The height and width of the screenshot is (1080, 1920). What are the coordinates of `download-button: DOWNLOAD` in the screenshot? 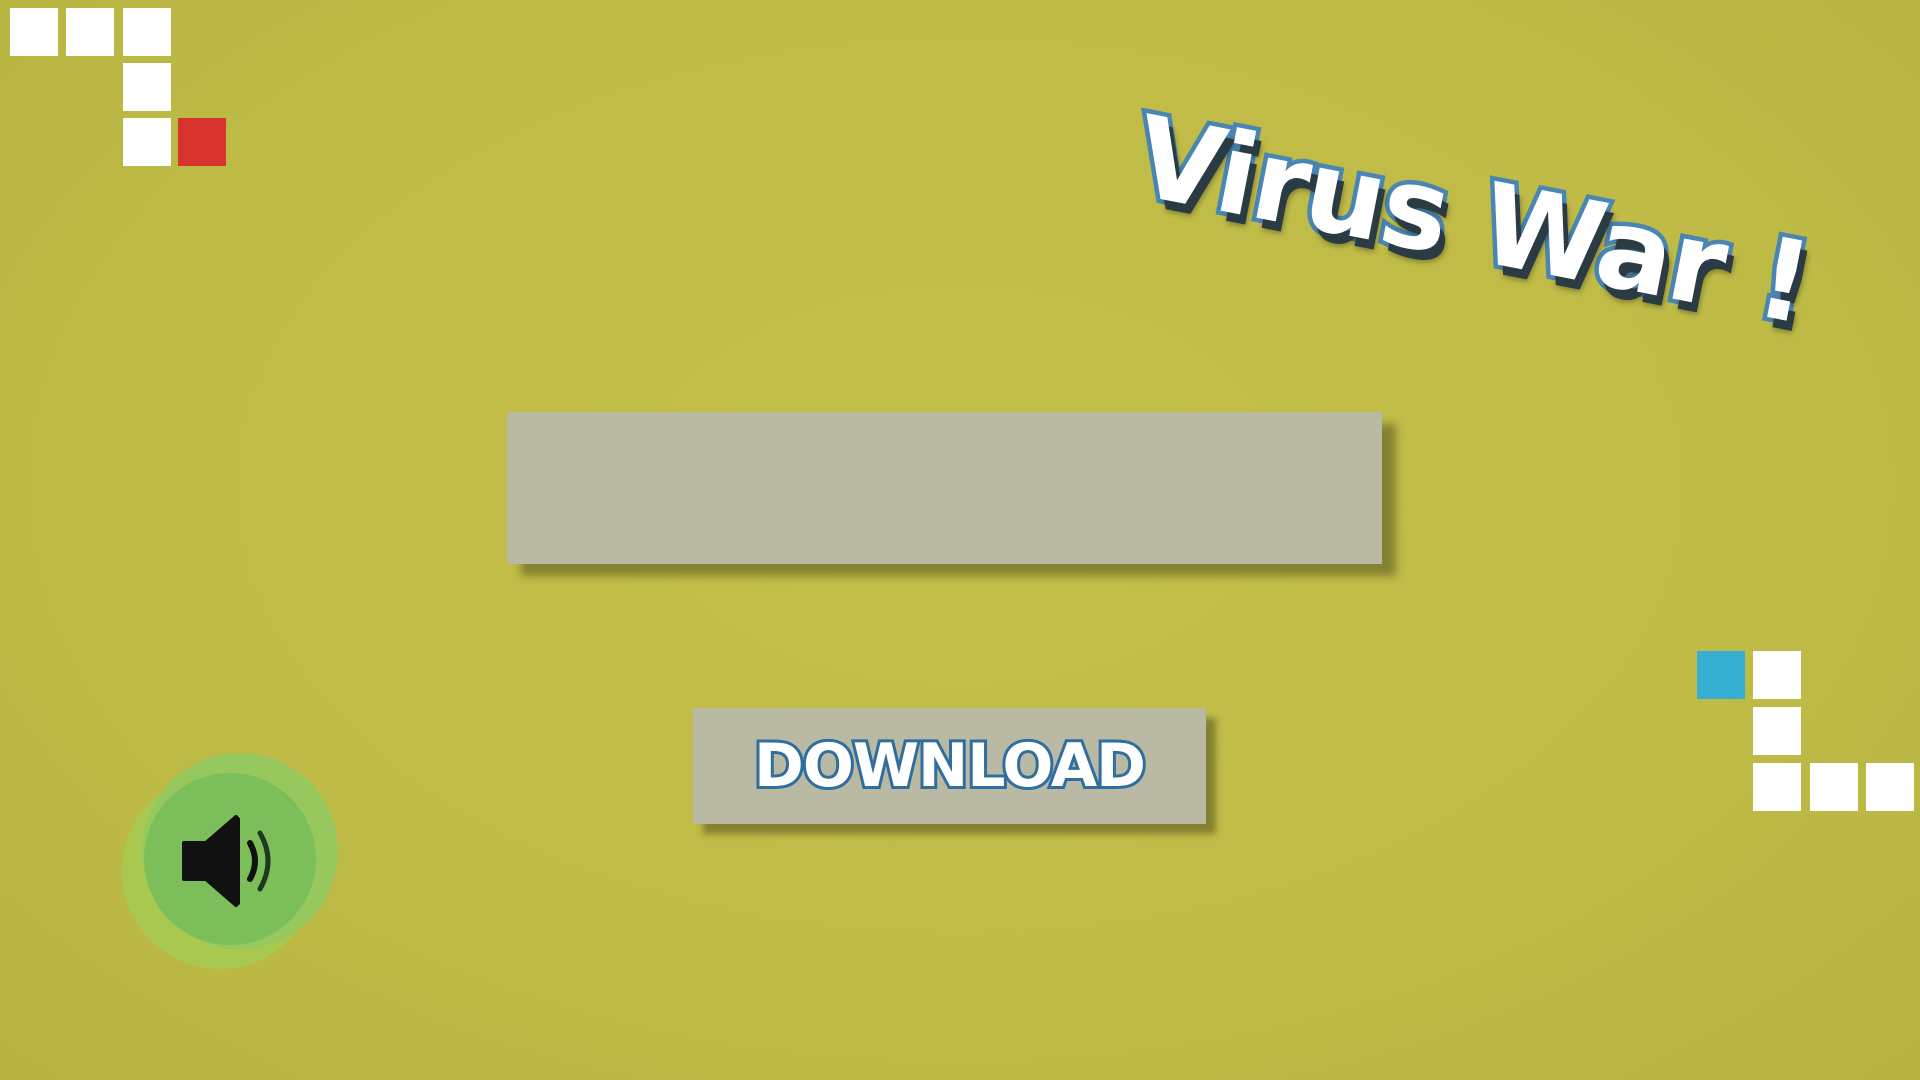 It's located at (949, 766).